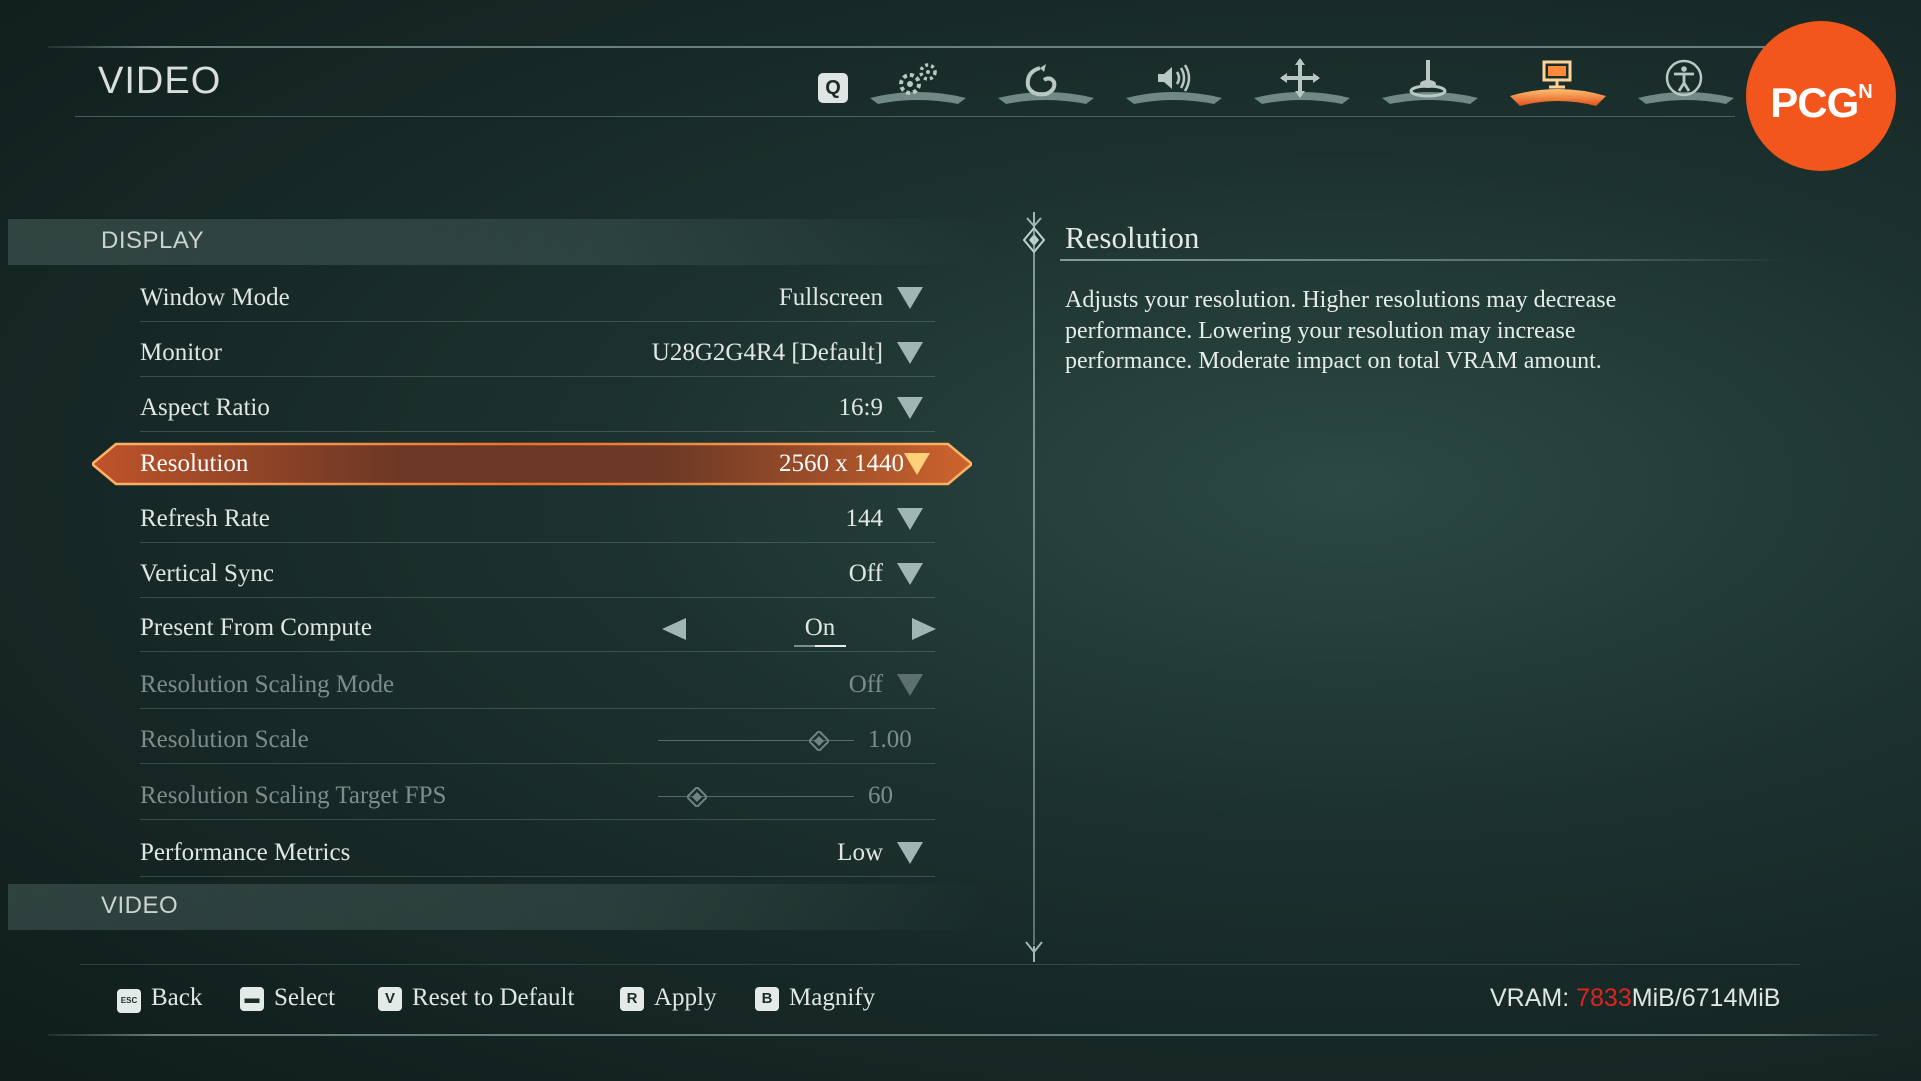  What do you see at coordinates (830, 297) in the screenshot?
I see `setting-value: Fullscreen` at bounding box center [830, 297].